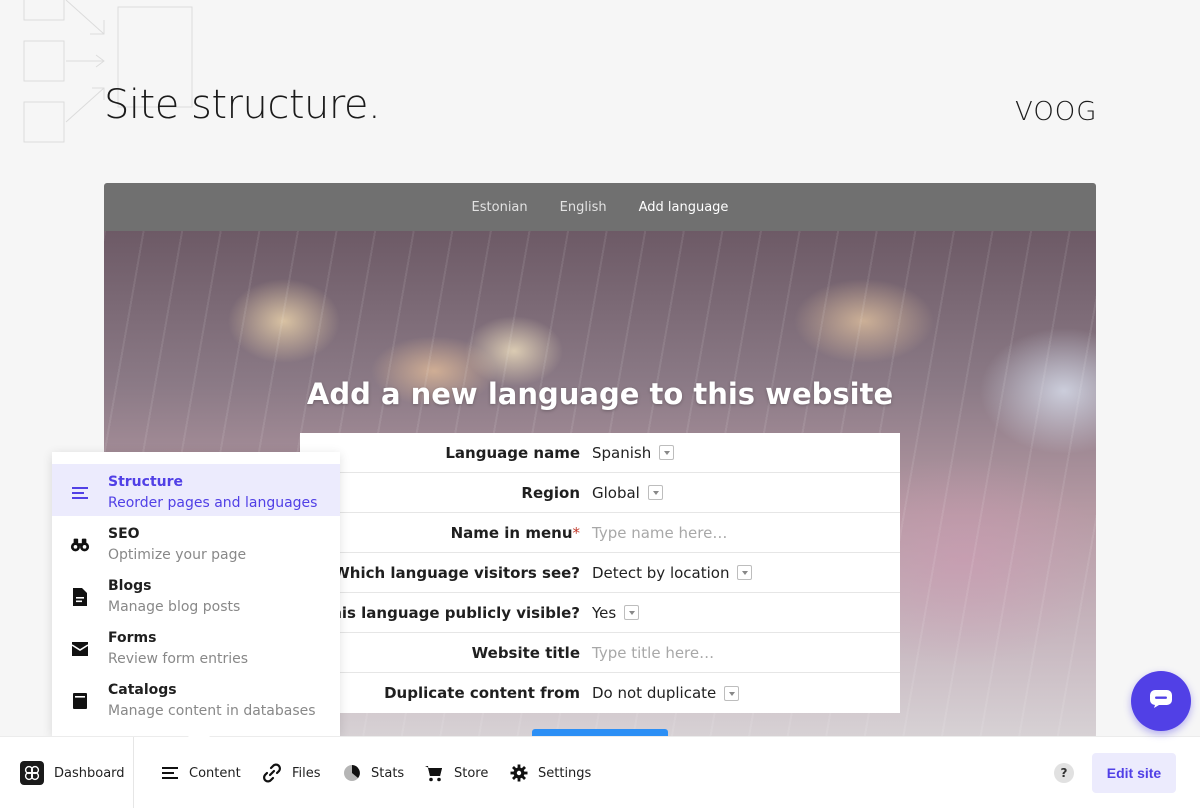  Describe the element at coordinates (272, 773) in the screenshot. I see `link-icon` at that location.